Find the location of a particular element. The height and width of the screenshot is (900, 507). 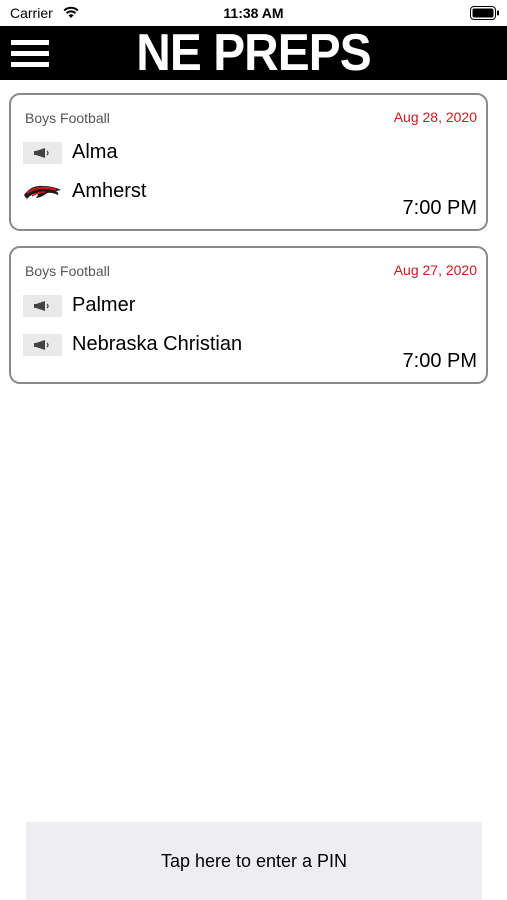

battery-icon is located at coordinates (484, 13).